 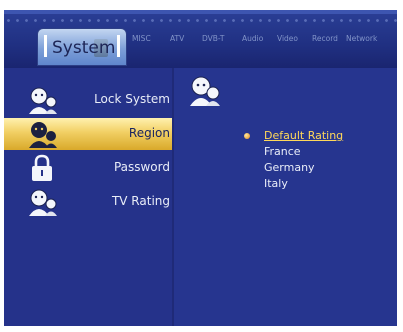 What do you see at coordinates (200, 12) in the screenshot?
I see `header-top-stripe` at bounding box center [200, 12].